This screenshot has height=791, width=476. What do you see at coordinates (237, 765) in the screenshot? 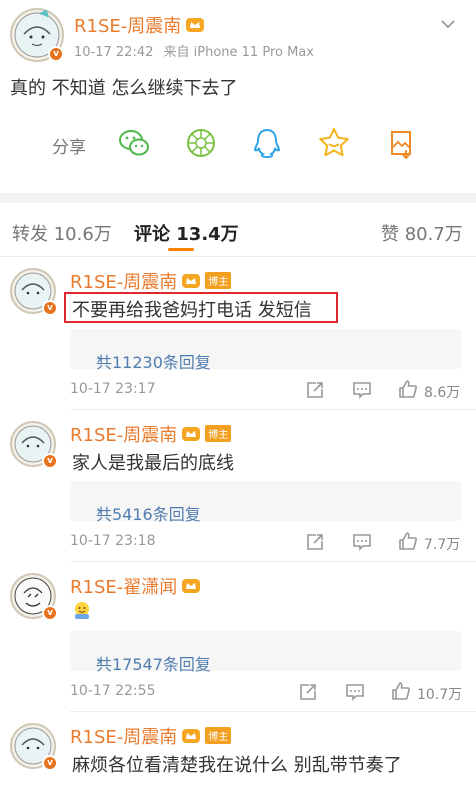
I see `comment-text: 麻烦各位看清楚我在说什么 别乱带节奏了` at bounding box center [237, 765].